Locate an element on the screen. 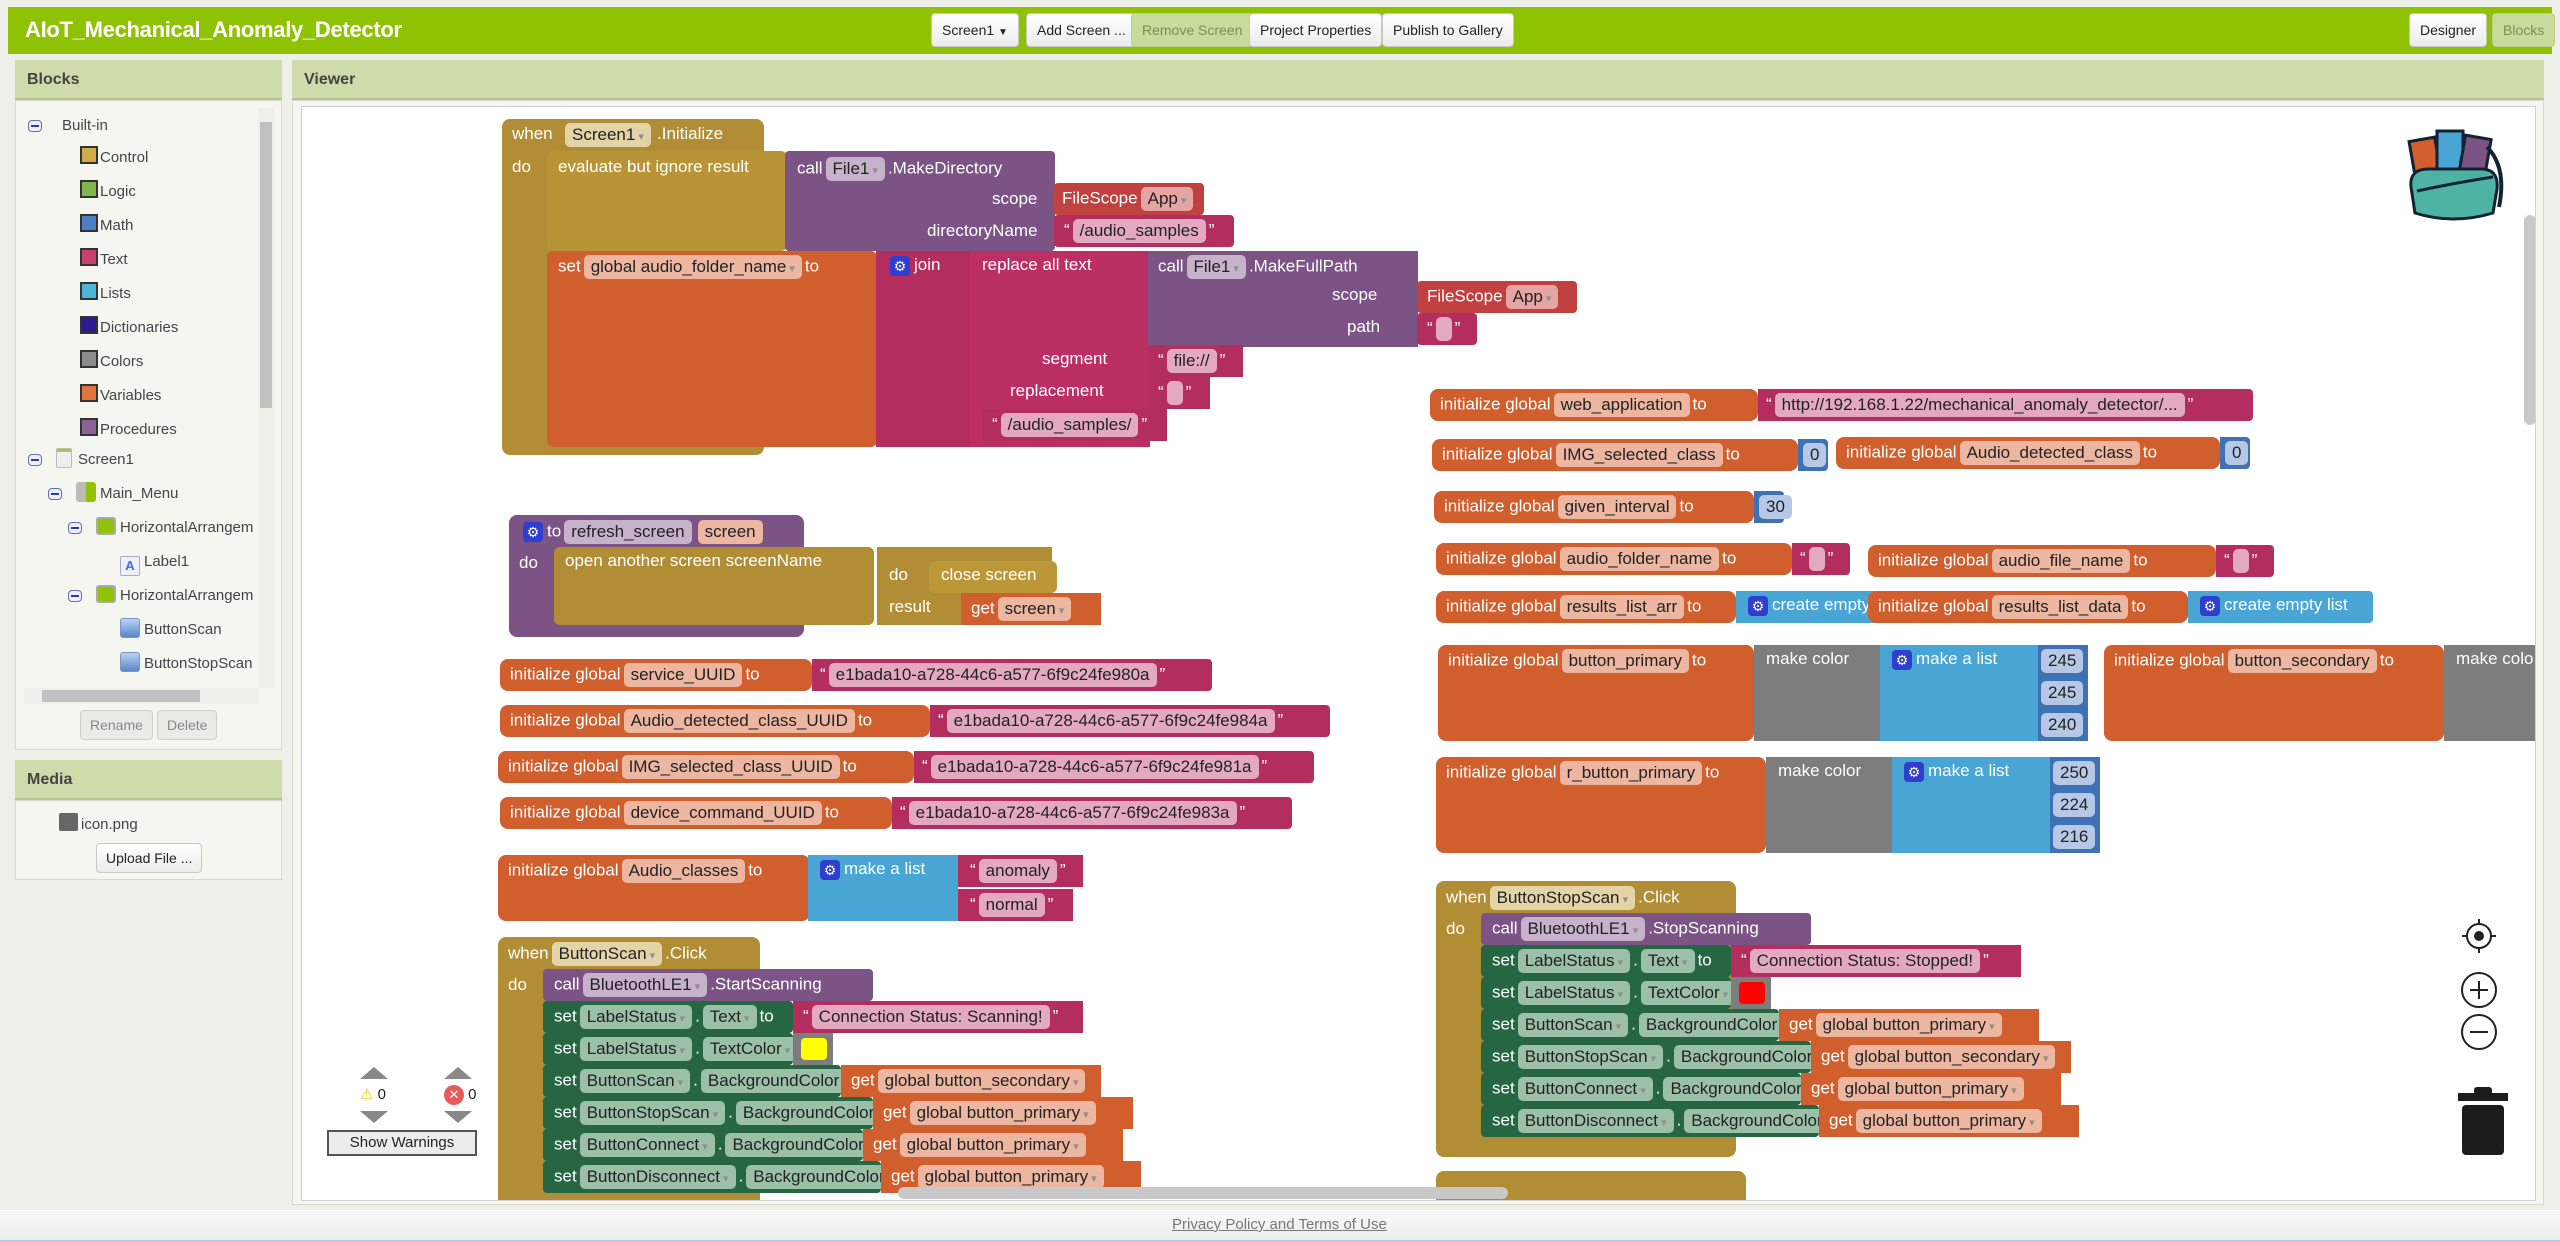  variable-name: IMG_selected_class_UUID is located at coordinates (730, 767).